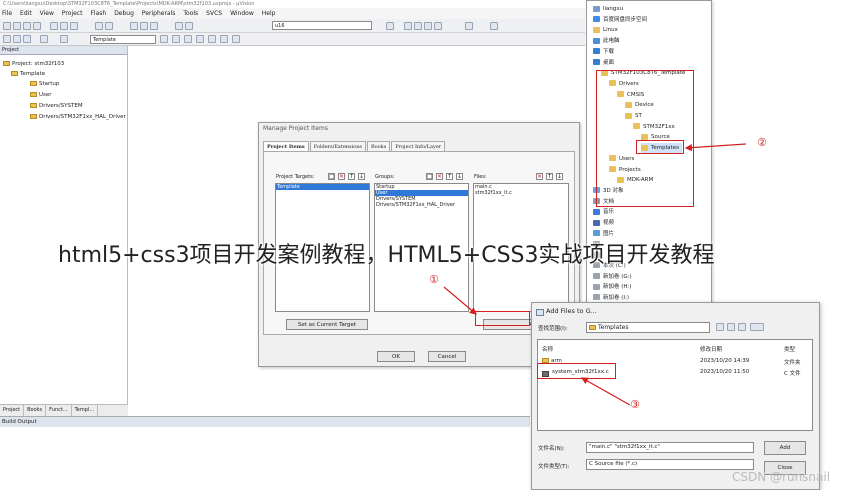  Describe the element at coordinates (438, 26) in the screenshot. I see `kill-breakpoints-icon` at that location.